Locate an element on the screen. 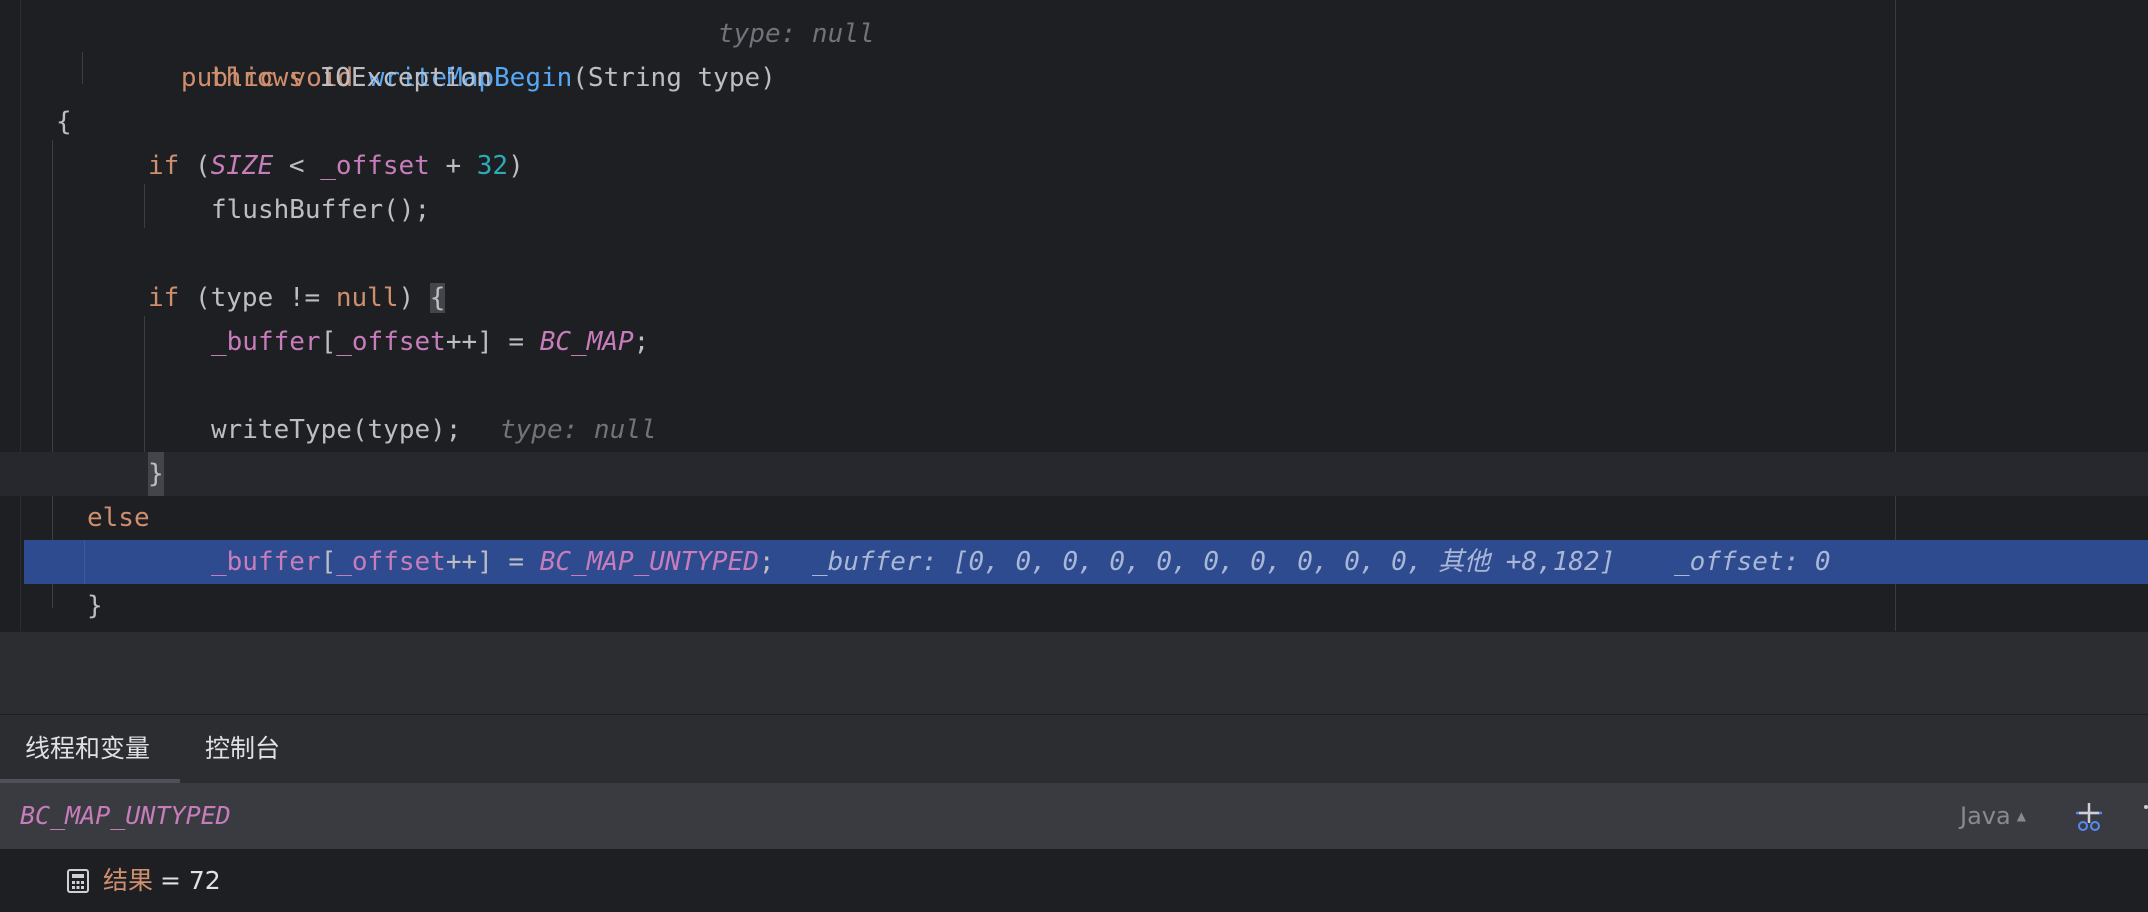 The image size is (2148, 912). code-text: IOException is located at coordinates (405, 78).